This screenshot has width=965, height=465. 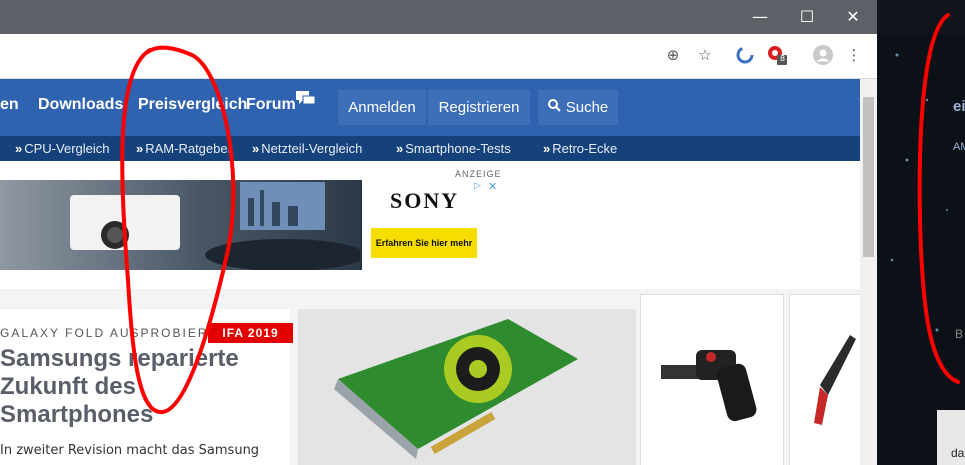 What do you see at coordinates (959, 334) in the screenshot?
I see `adjacent-text-3: B` at bounding box center [959, 334].